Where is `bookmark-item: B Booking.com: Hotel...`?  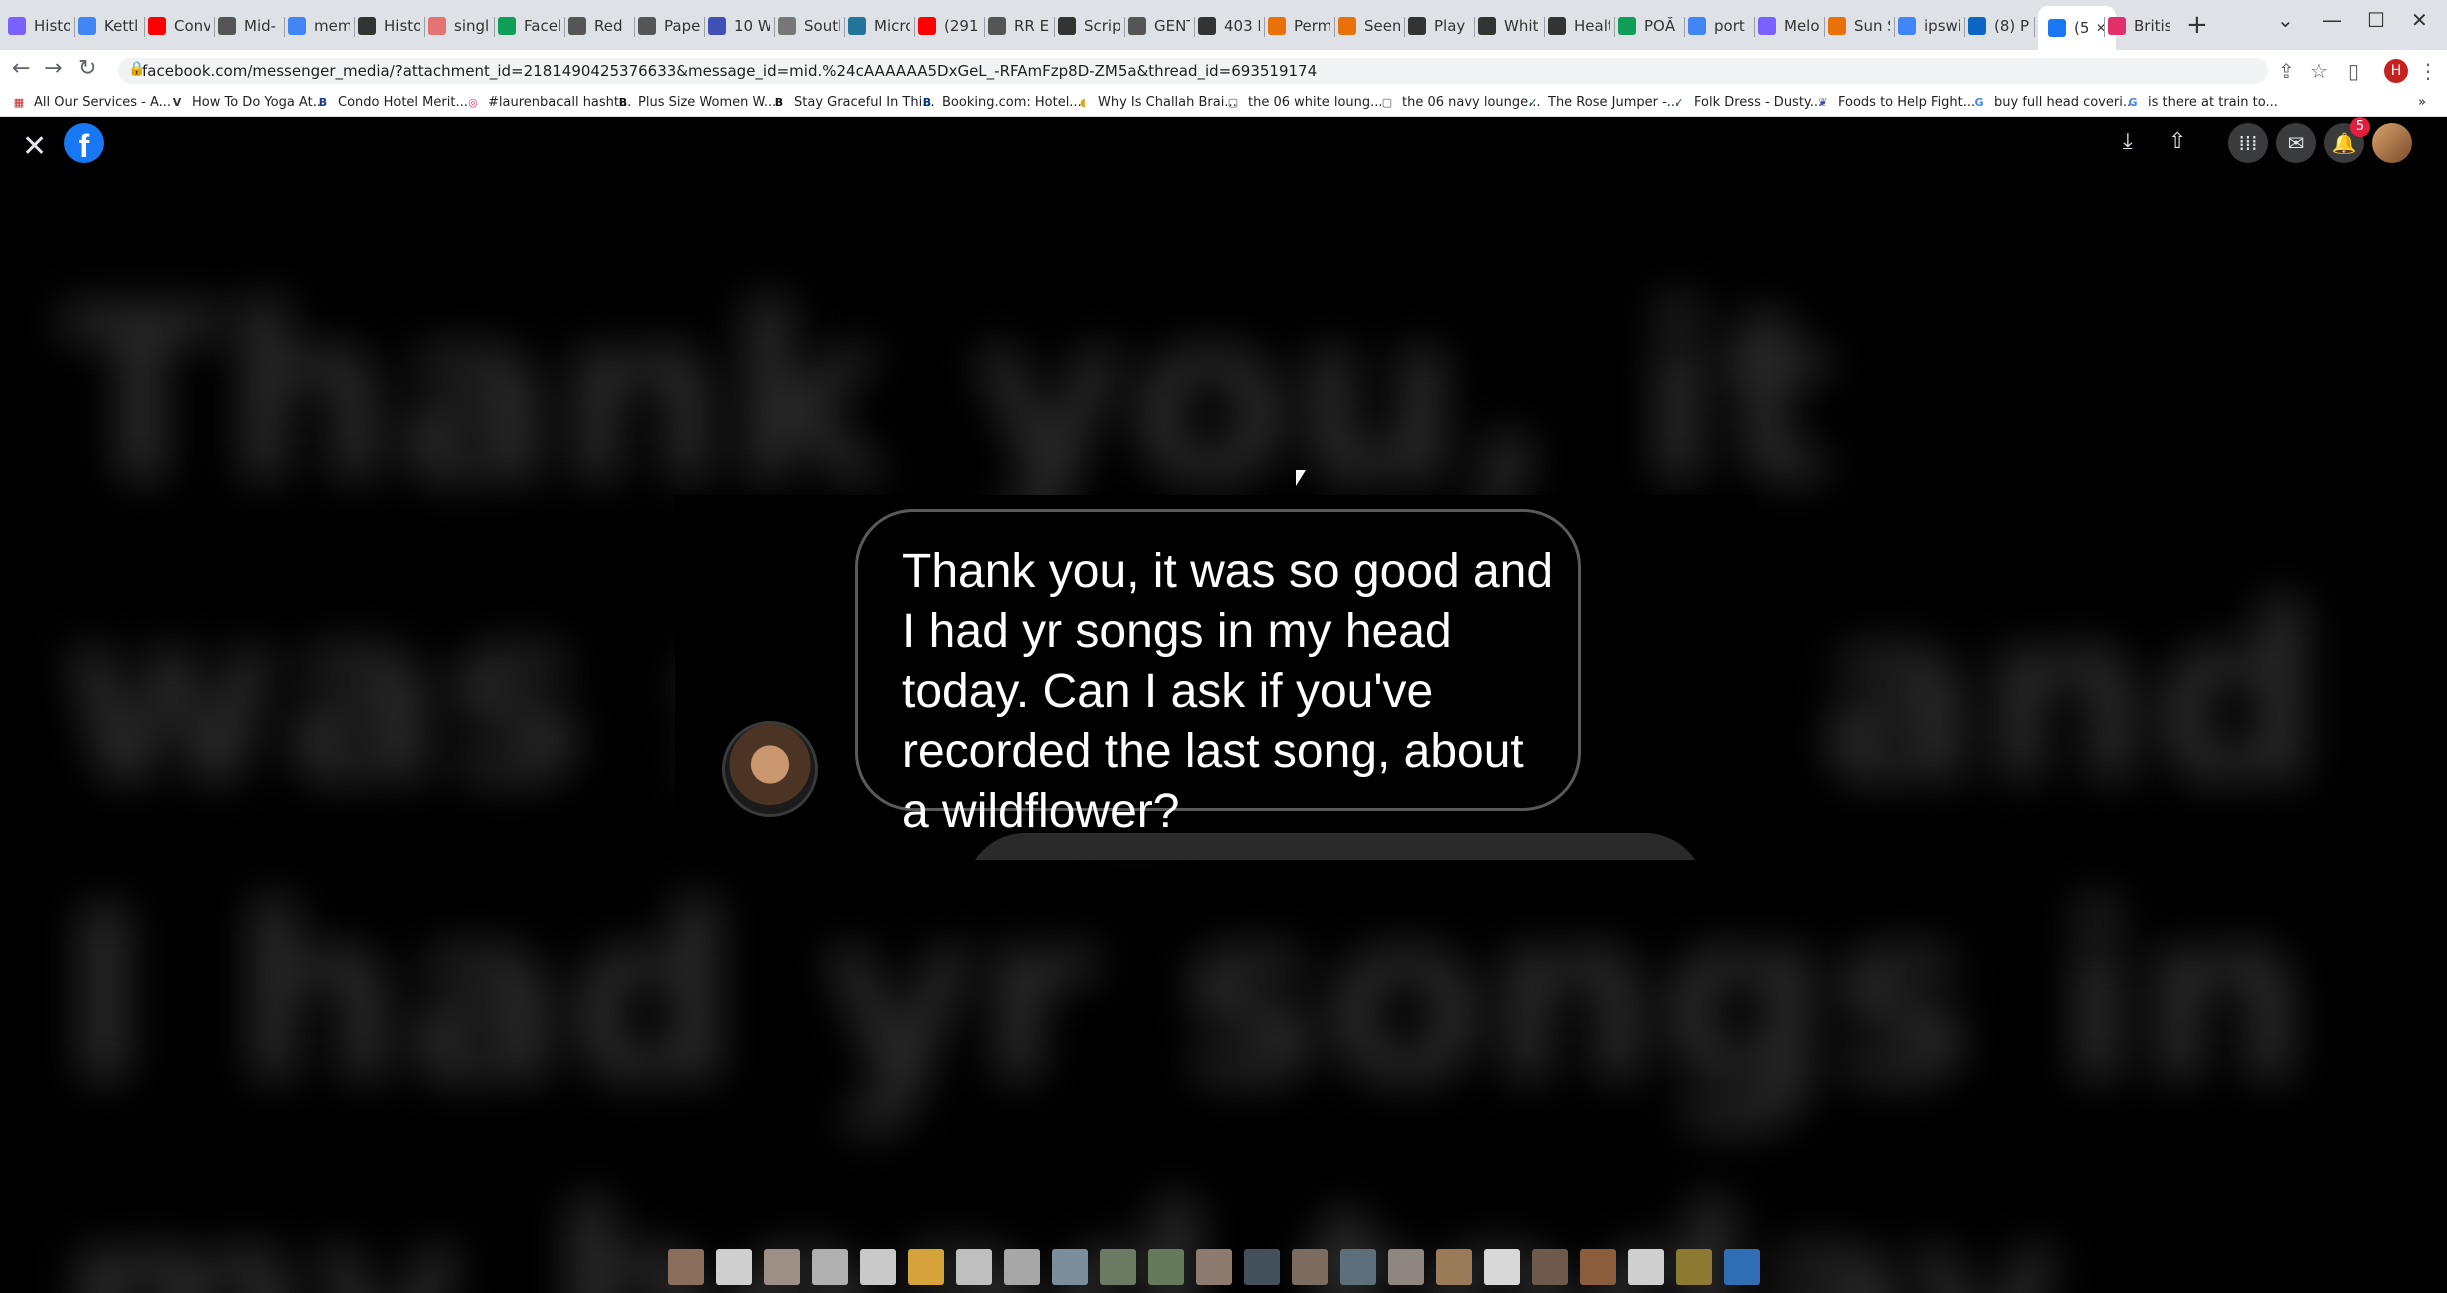
bookmark-item: B Booking.com: Hotel... is located at coordinates (1001, 102).